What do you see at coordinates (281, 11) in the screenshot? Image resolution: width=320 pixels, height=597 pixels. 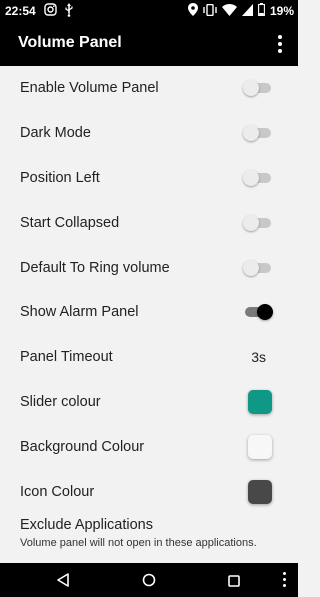 I see `battery-percent: 19%` at bounding box center [281, 11].